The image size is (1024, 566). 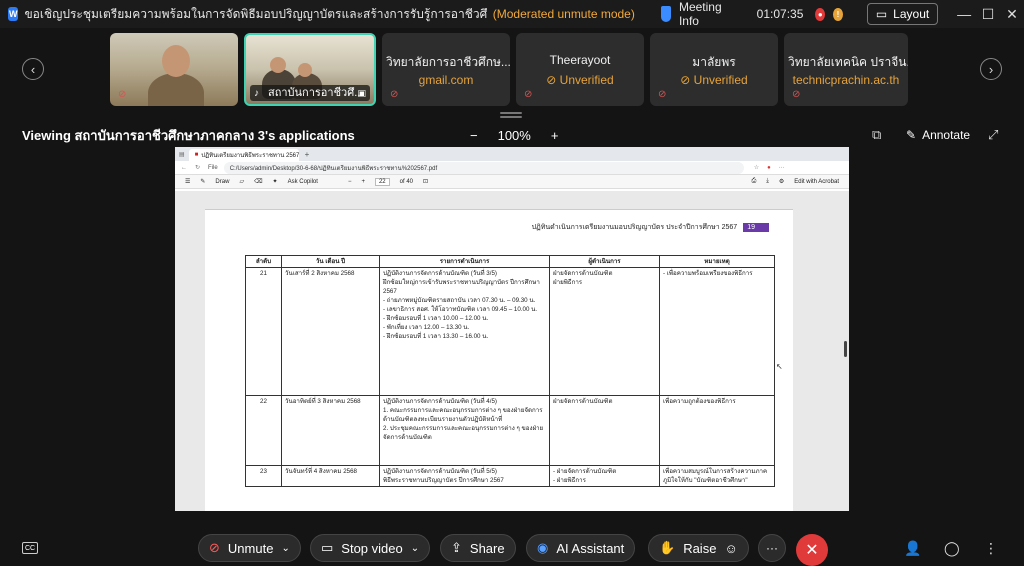 I want to click on pen-icon: ✎, so click(x=911, y=135).